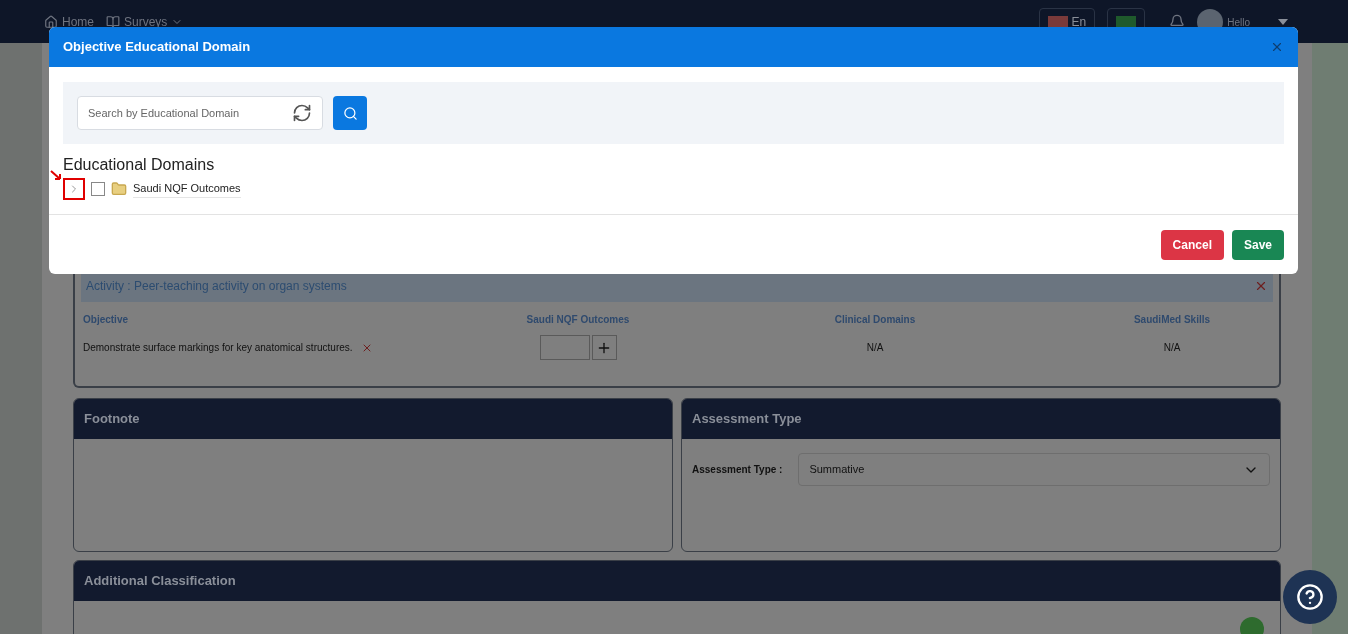 The image size is (1348, 634). Describe the element at coordinates (1172, 320) in the screenshot. I see `column-header: SaudiMed Skills` at that location.